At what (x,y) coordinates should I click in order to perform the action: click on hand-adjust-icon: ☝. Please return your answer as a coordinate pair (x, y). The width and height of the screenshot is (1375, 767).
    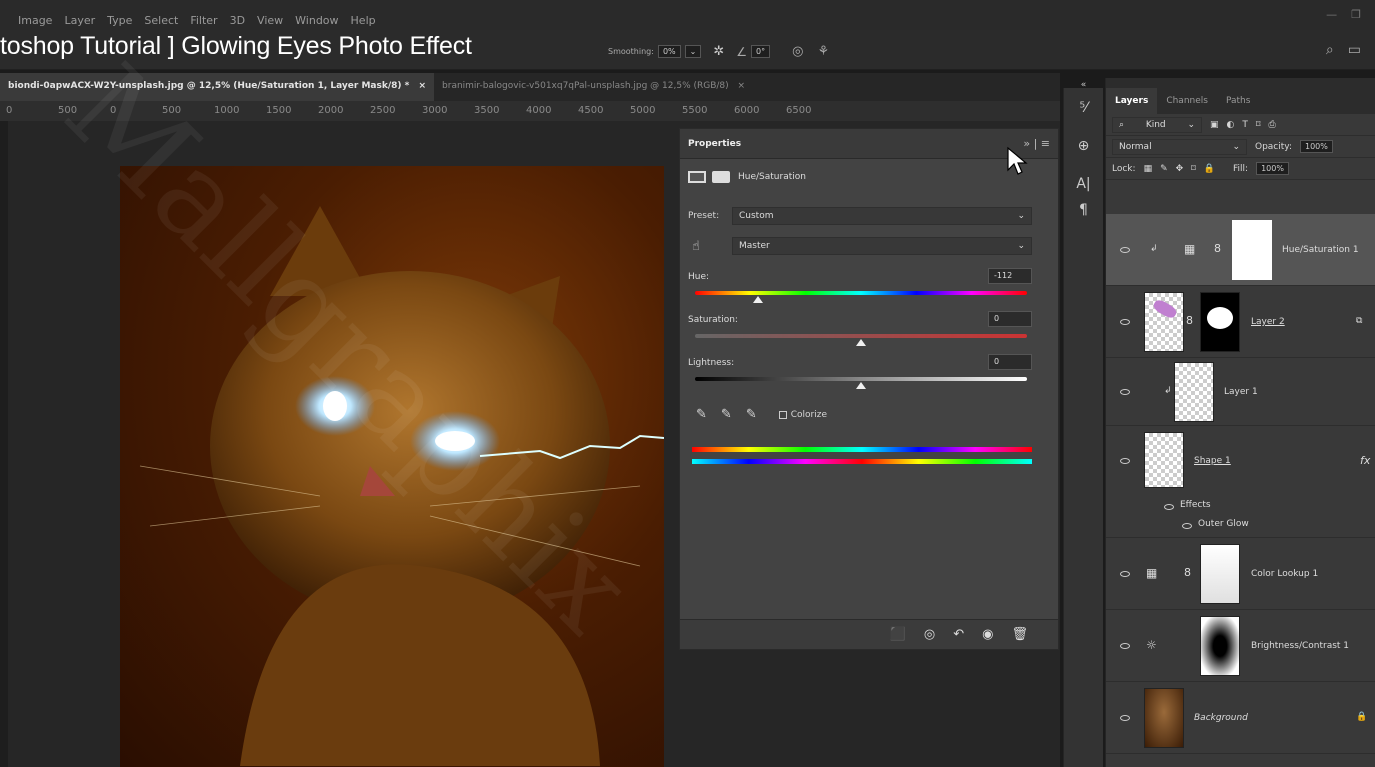
    Looking at the image, I should click on (710, 246).